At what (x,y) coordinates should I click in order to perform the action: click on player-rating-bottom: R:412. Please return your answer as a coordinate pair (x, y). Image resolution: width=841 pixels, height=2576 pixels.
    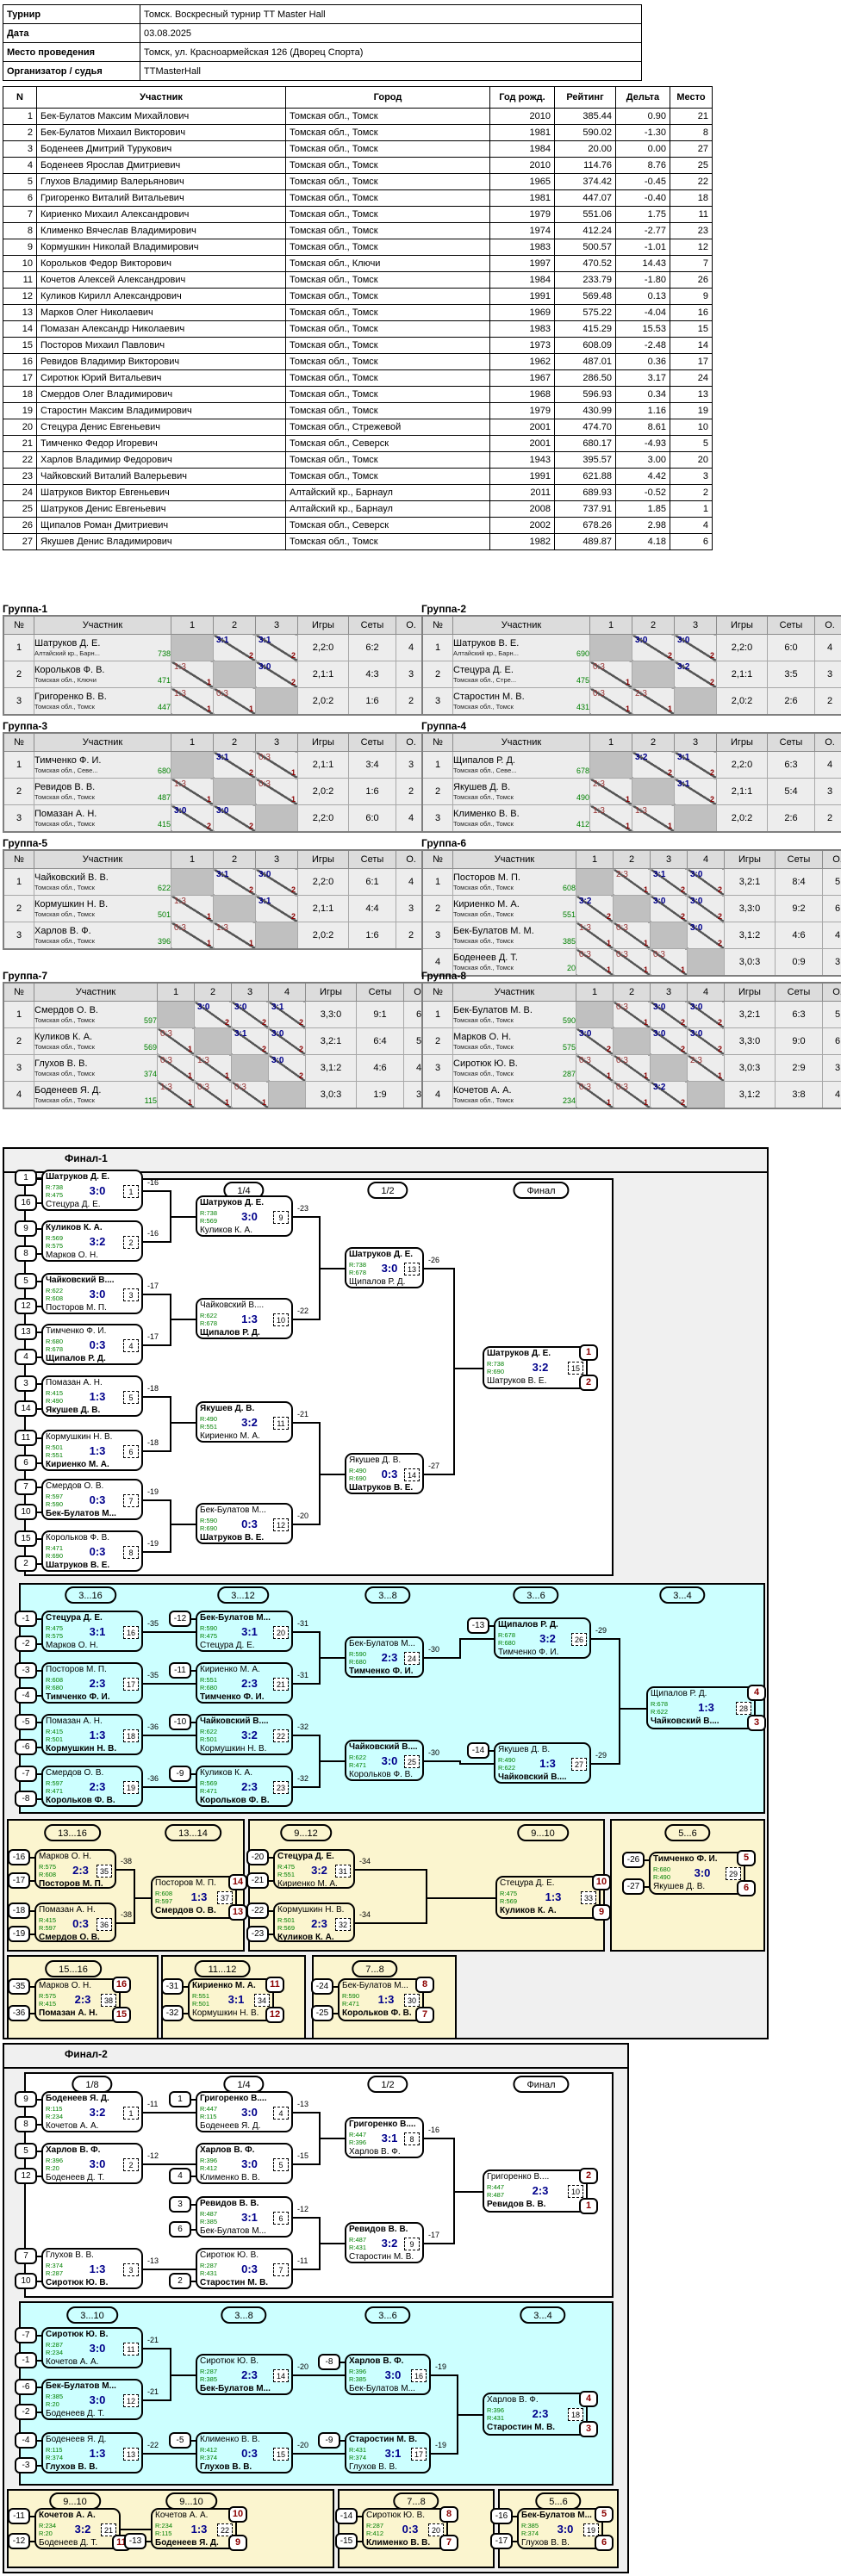
    Looking at the image, I should click on (209, 2168).